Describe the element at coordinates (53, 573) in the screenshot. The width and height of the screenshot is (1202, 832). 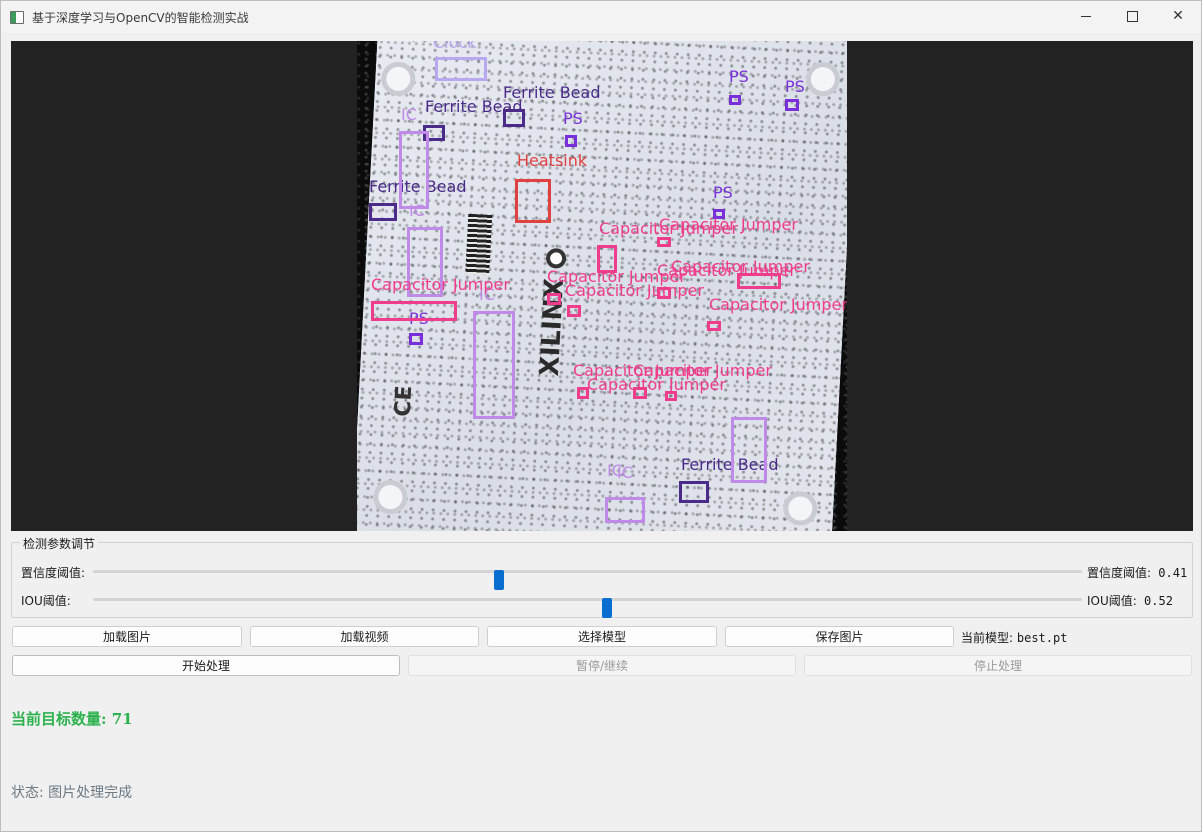
I see `confidence-label: 置信度阈值:` at that location.